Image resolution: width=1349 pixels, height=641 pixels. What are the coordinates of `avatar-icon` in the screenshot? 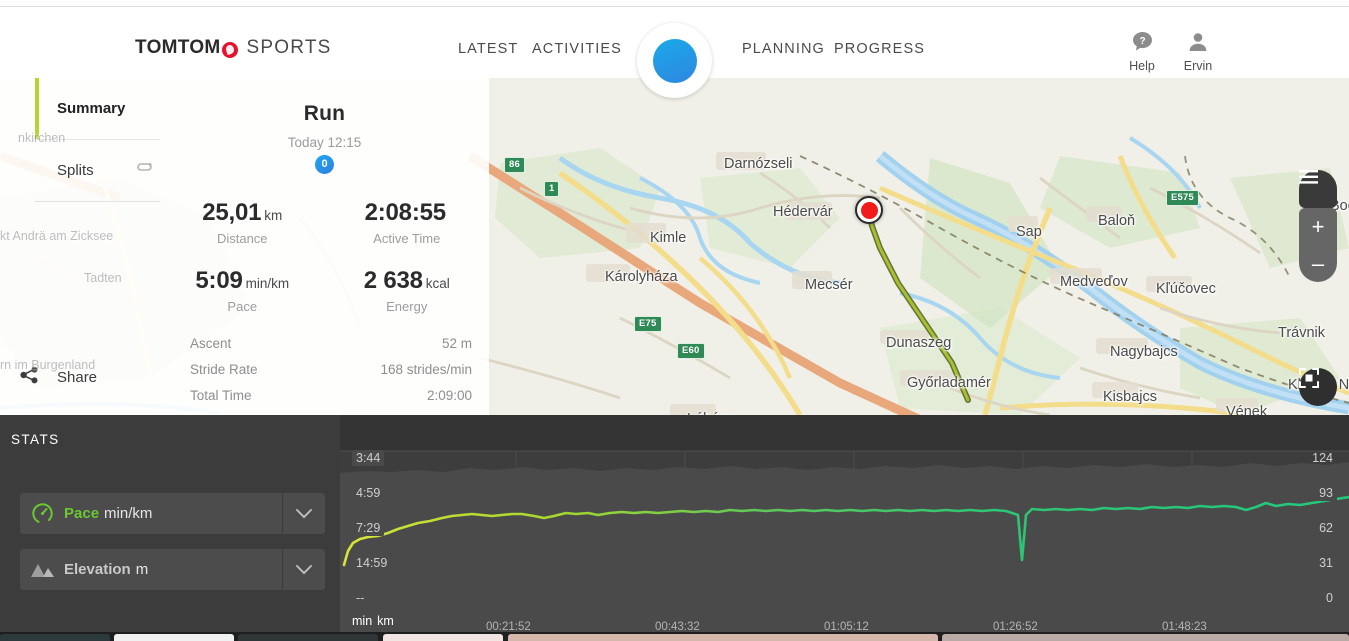 It's located at (1198, 43).